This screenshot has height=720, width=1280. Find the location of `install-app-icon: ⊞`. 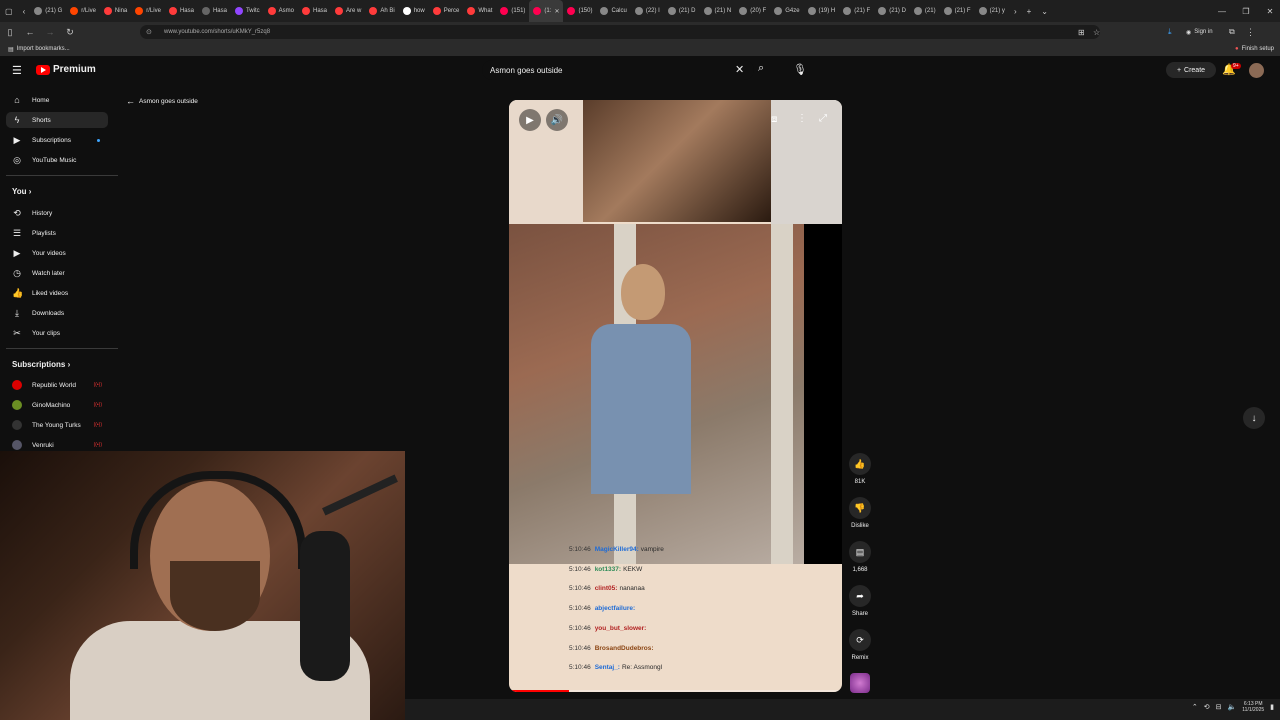

install-app-icon: ⊞ is located at coordinates (1081, 32).